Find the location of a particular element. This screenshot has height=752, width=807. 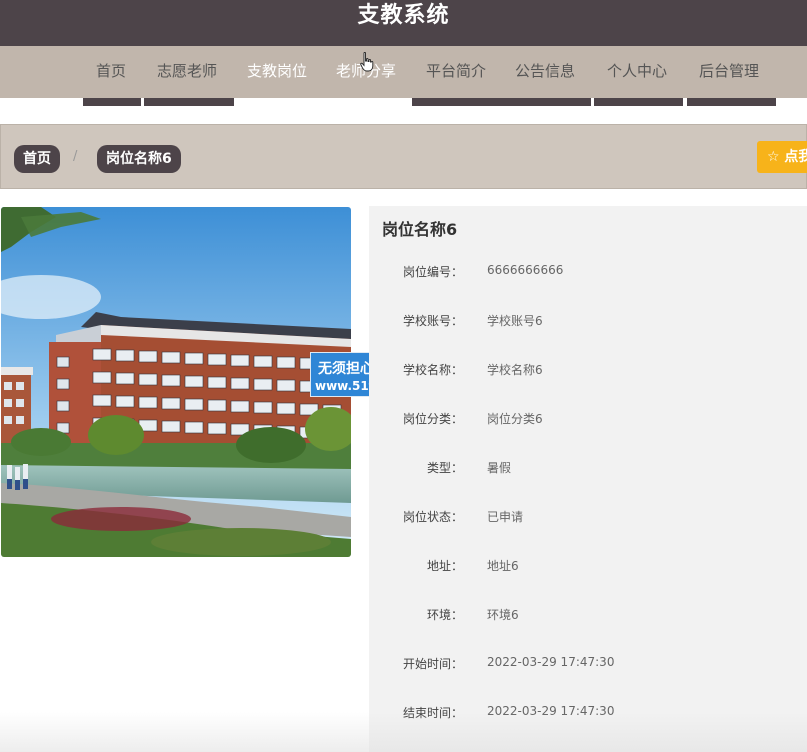

nav-item-admin: 后台管理 is located at coordinates (729, 70).